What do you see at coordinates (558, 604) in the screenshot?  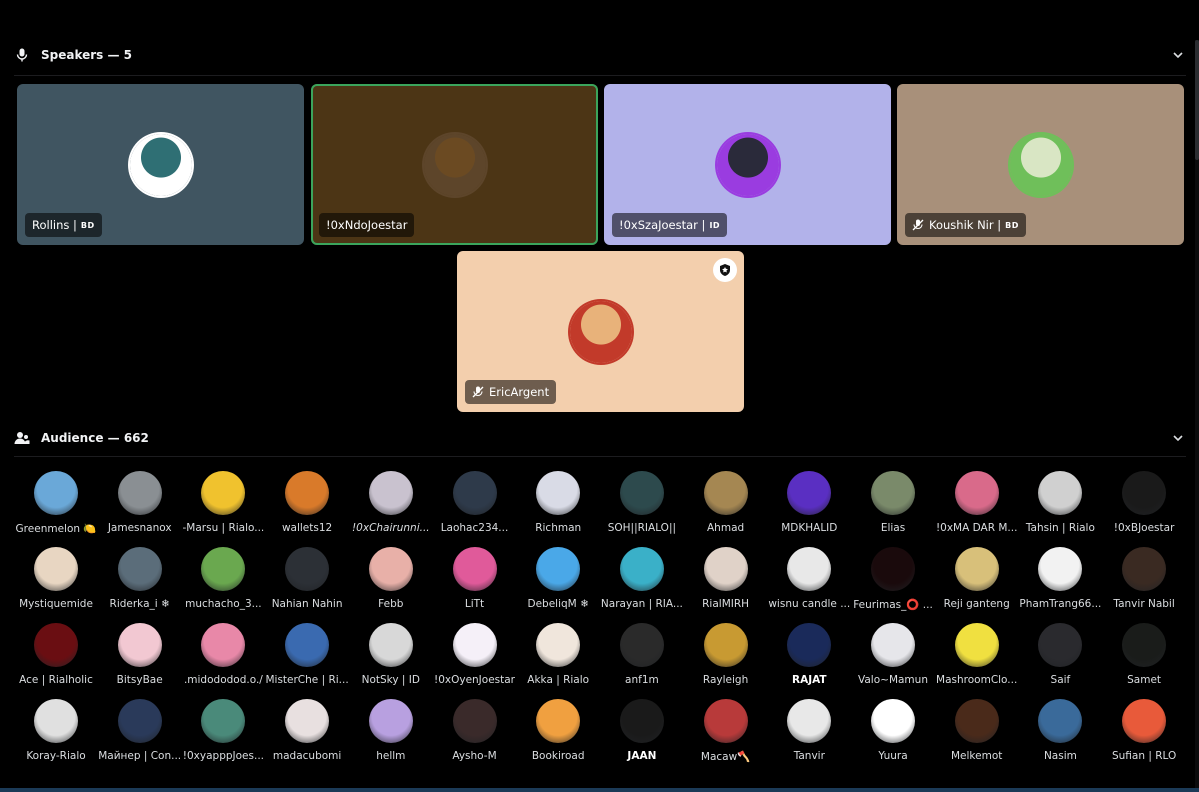 I see `audience-member-name: DebeliqM ❄` at bounding box center [558, 604].